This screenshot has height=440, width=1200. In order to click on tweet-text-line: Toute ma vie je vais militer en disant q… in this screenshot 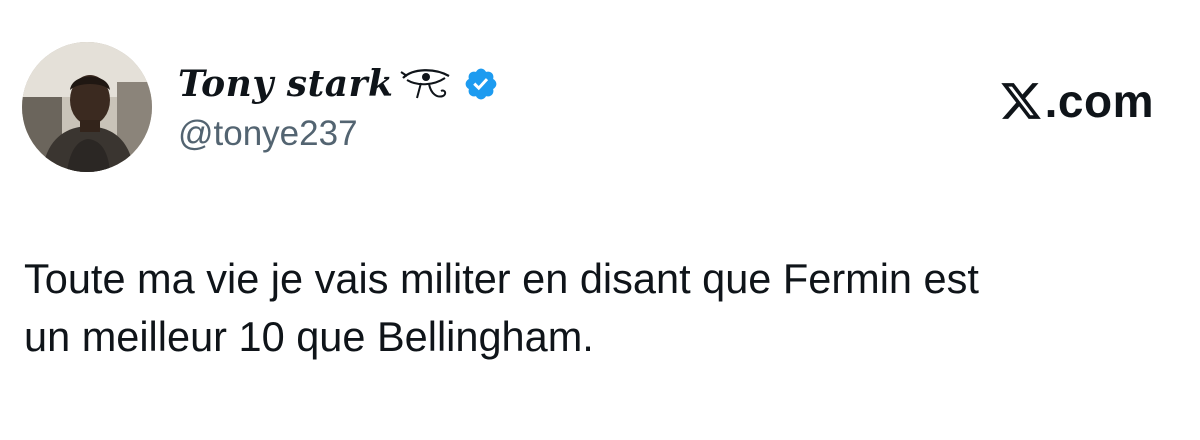, I will do `click(501, 278)`.